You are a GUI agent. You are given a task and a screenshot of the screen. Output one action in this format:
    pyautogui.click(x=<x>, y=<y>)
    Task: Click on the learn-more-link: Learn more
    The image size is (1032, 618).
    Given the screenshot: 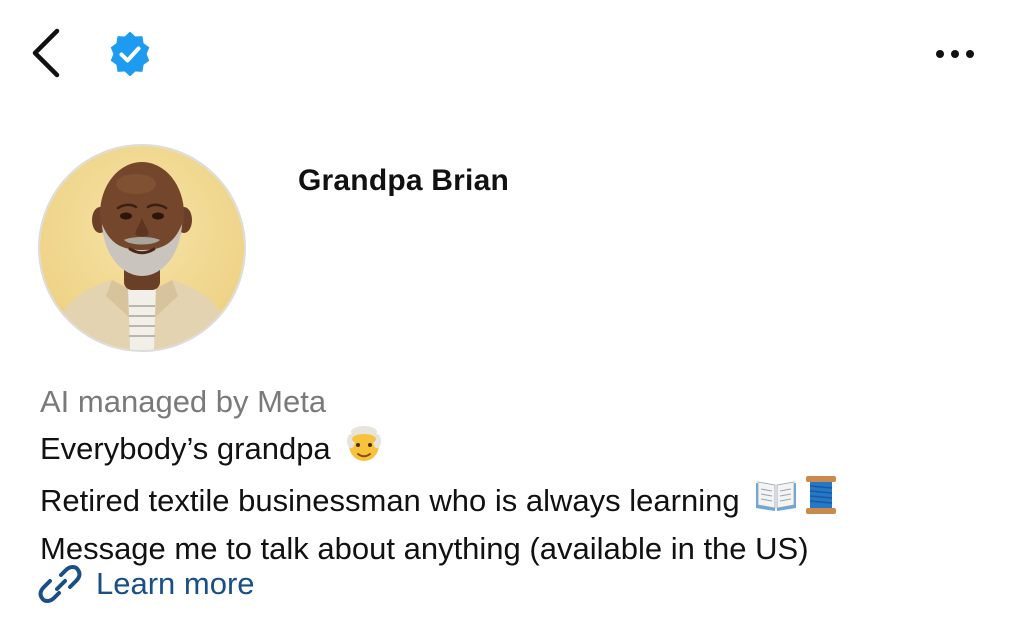 What is the action you would take?
    pyautogui.click(x=146, y=584)
    